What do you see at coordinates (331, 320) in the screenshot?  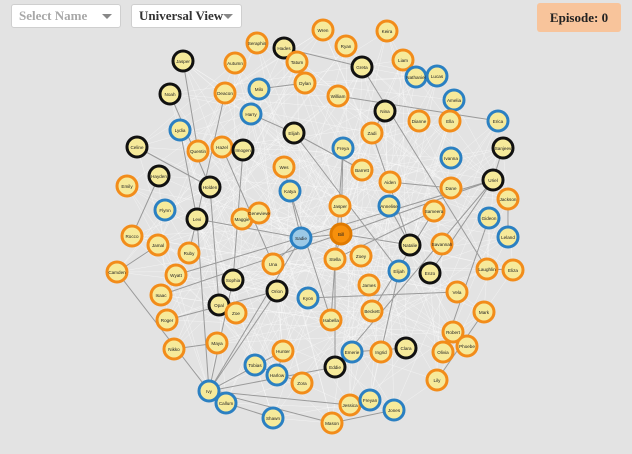 I see `node-isabella: Isabella` at bounding box center [331, 320].